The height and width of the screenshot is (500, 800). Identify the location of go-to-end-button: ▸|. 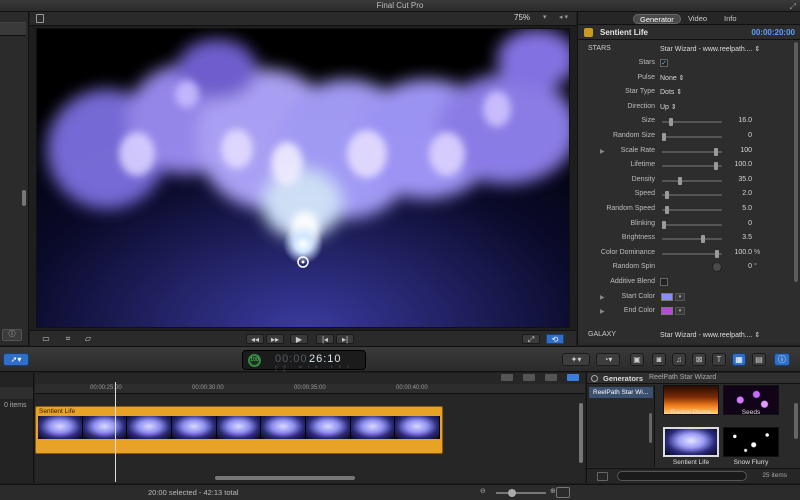
(345, 339).